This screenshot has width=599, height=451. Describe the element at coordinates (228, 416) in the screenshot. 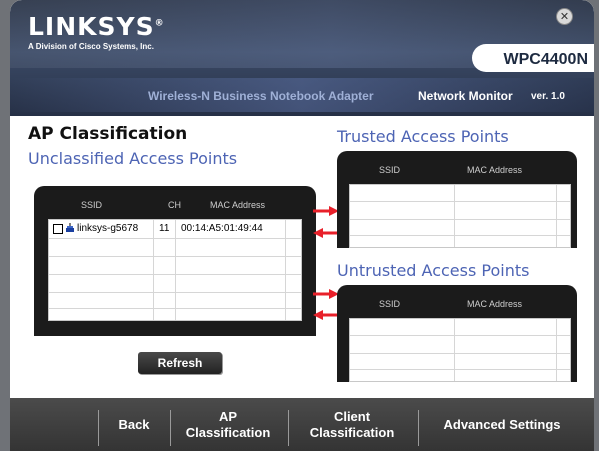

I see `tab-ap-line1: AP` at that location.